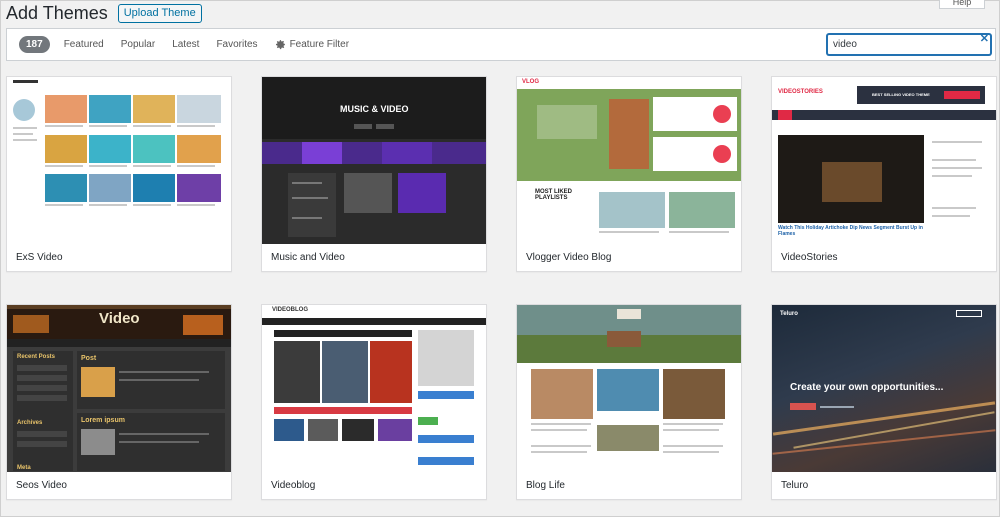 The image size is (1000, 517). What do you see at coordinates (374, 109) in the screenshot?
I see `theme-banner: MUSIC & VIDEO` at bounding box center [374, 109].